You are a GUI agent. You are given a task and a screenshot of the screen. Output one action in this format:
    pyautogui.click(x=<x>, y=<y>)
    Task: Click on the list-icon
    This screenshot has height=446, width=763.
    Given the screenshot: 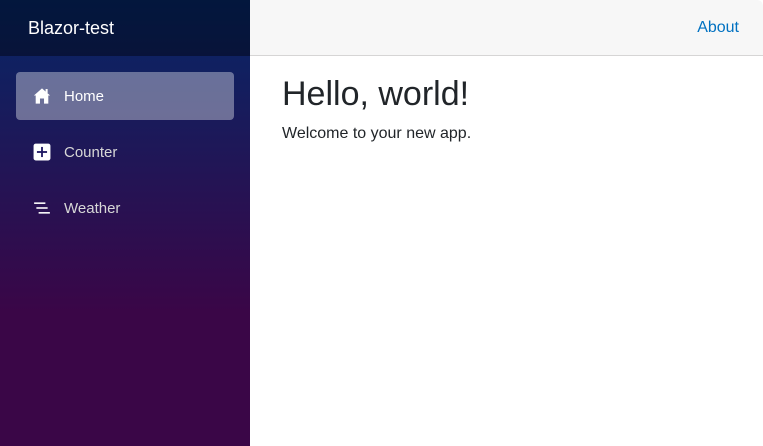 What is the action you would take?
    pyautogui.click(x=42, y=208)
    